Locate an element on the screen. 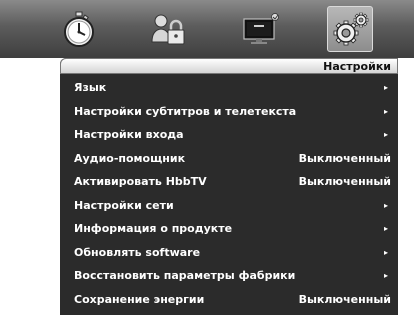 Image resolution: width=414 pixels, height=315 pixels. menu-item: Настройки сети ▸ is located at coordinates (229, 206).